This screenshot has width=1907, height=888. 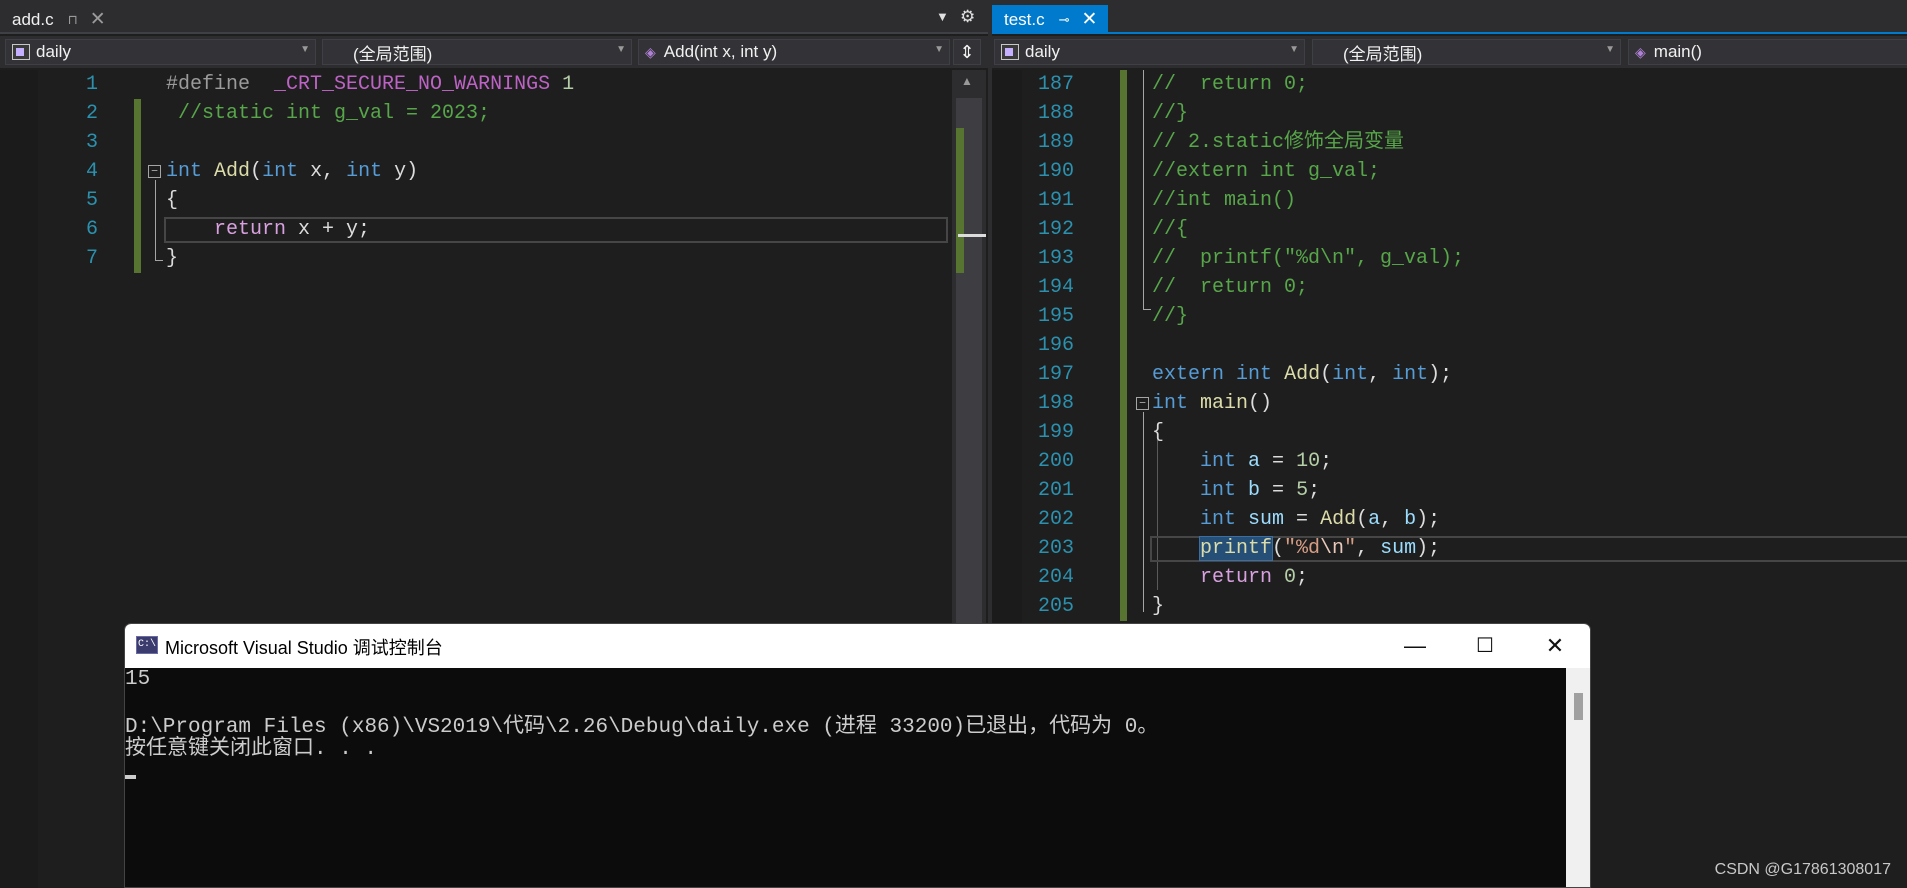 I want to click on line-number: 4, so click(x=91, y=171).